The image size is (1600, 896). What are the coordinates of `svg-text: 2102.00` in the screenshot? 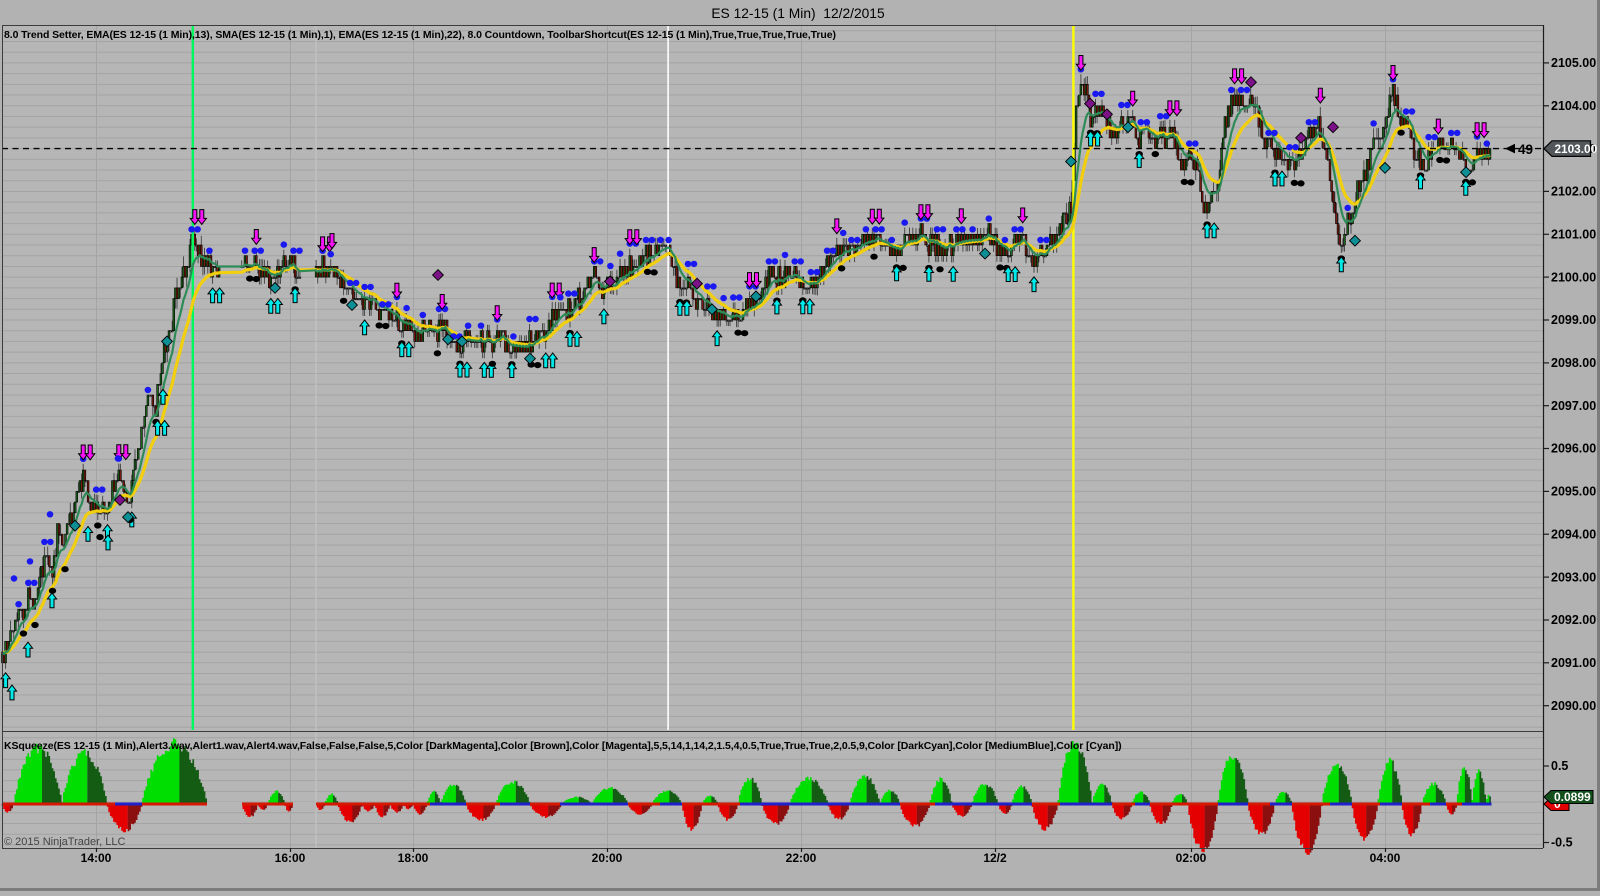 It's located at (1573, 192).